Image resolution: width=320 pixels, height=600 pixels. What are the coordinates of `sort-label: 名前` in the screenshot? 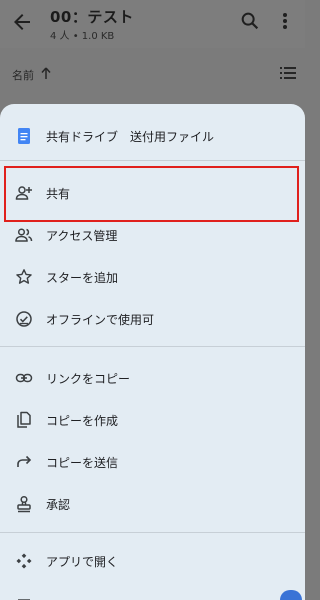 It's located at (23, 75).